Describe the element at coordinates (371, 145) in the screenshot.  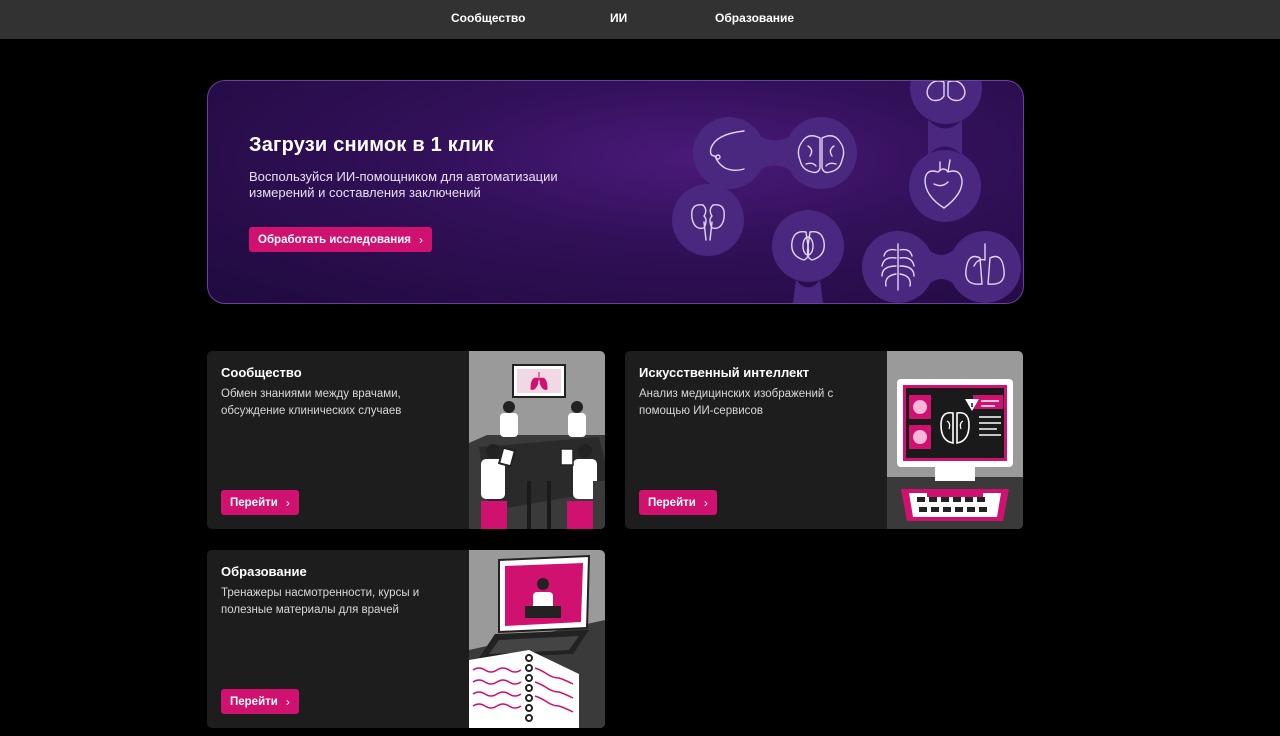
I see `hero-title: Загрузи снимок в 1 клик` at that location.